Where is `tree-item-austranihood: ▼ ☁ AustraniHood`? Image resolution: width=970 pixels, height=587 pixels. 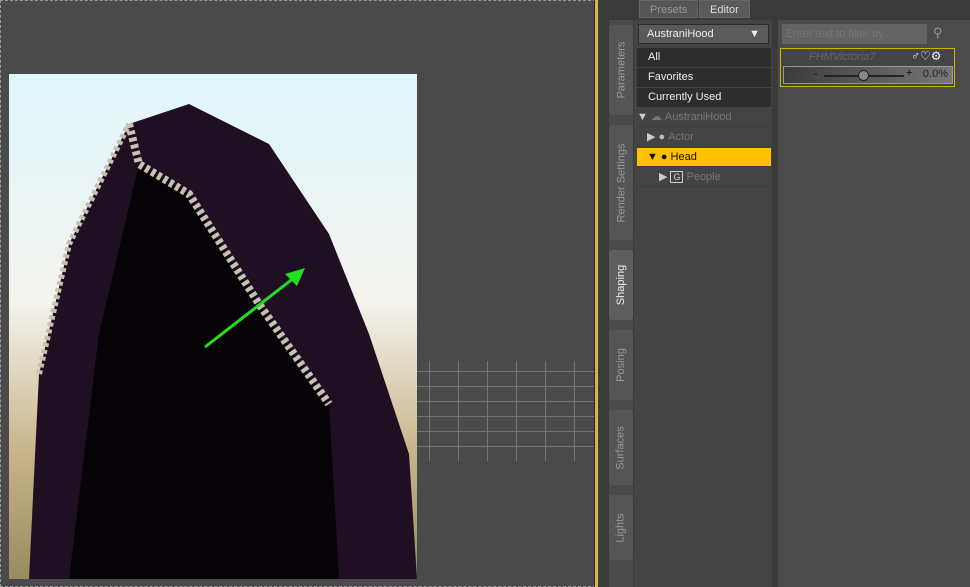
tree-item-austranihood: ▼ ☁ AustraniHood is located at coordinates (704, 117).